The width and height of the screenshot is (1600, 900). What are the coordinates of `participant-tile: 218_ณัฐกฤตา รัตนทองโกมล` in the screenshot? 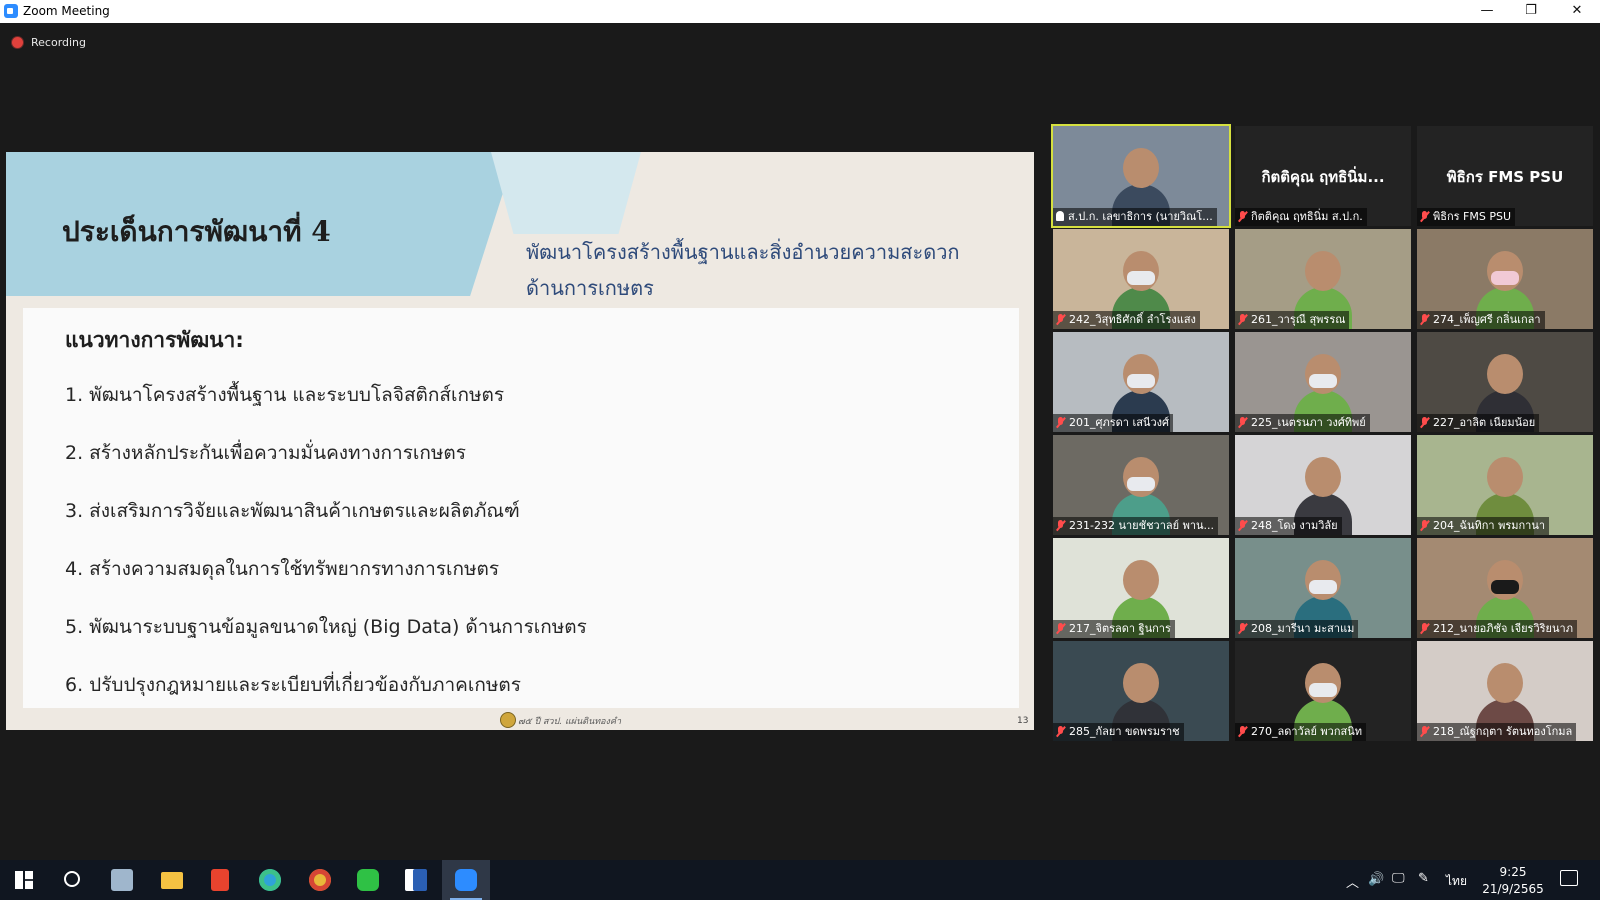 It's located at (1505, 691).